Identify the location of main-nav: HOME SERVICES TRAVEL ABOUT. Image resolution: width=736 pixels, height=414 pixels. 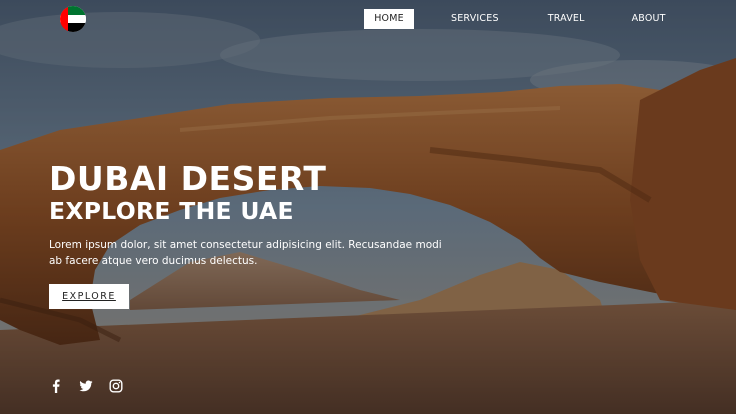
(515, 19).